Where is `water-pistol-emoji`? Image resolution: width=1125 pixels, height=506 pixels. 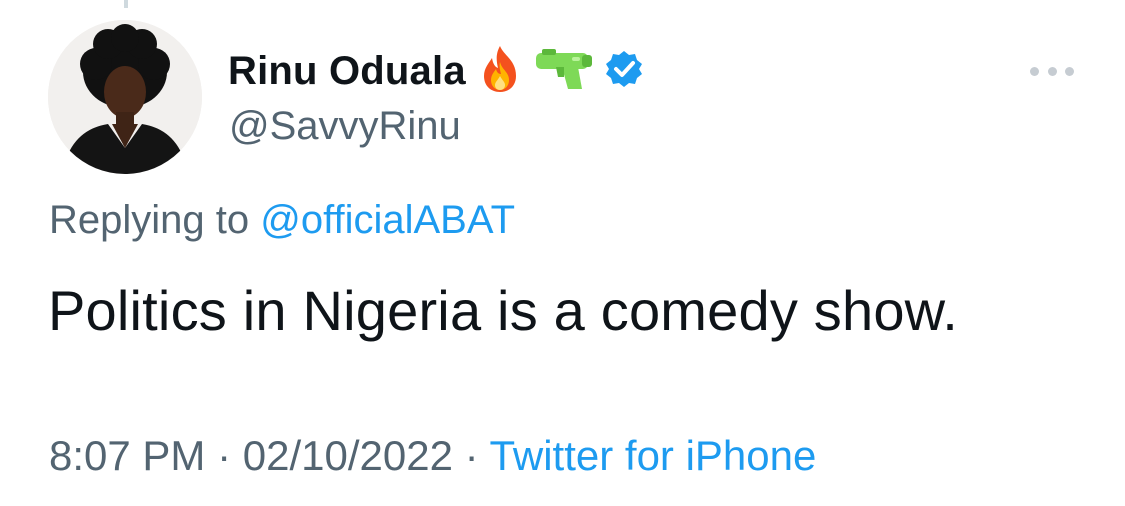 water-pistol-emoji is located at coordinates (564, 71).